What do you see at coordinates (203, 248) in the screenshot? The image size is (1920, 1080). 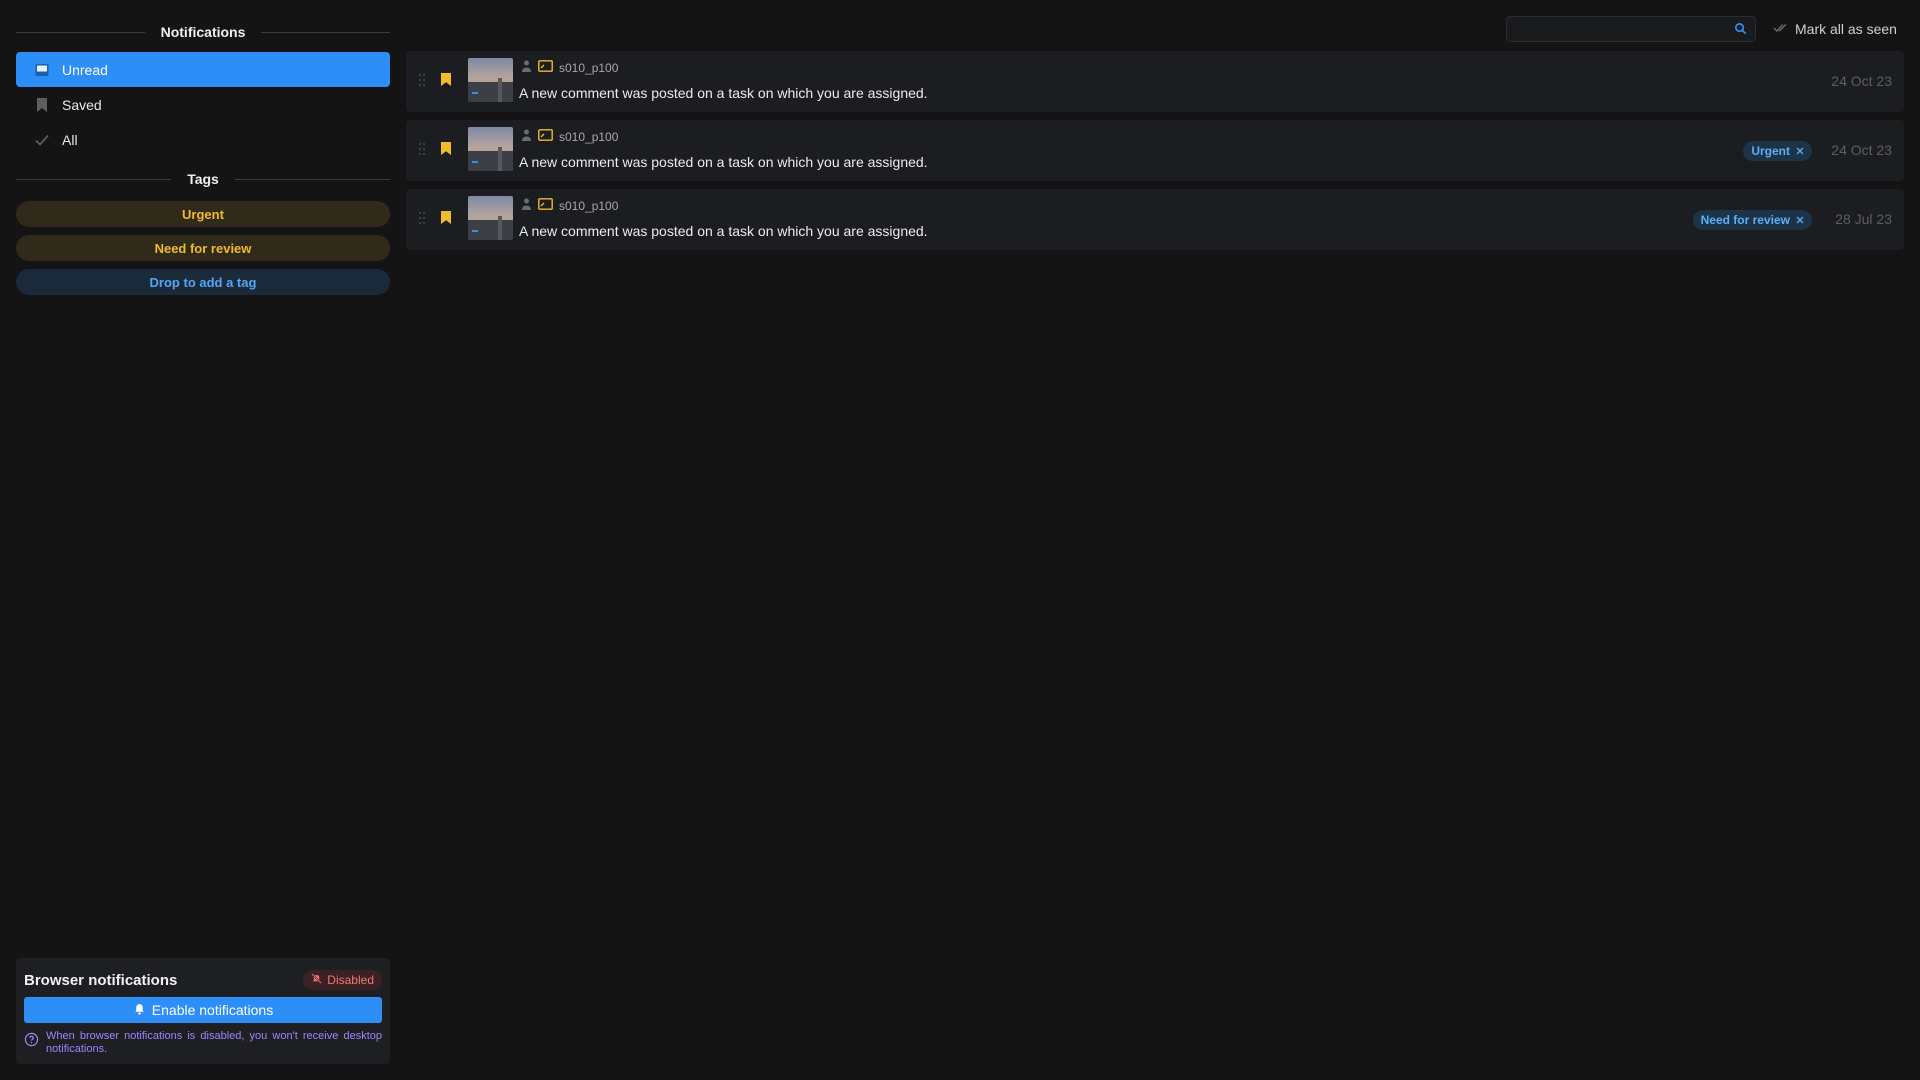 I see `tag-need-for-review: Need for review` at bounding box center [203, 248].